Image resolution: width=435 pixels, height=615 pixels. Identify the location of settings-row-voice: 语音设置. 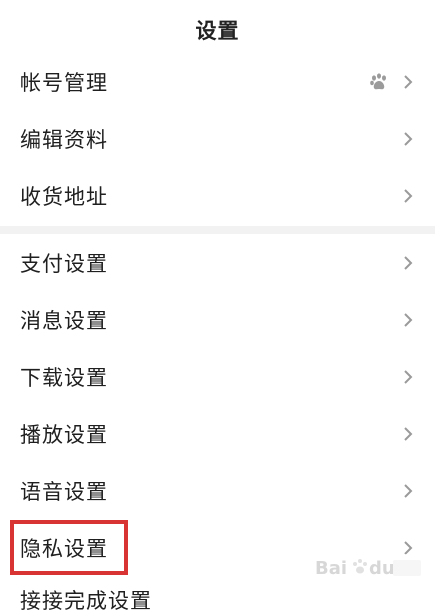
(217, 490).